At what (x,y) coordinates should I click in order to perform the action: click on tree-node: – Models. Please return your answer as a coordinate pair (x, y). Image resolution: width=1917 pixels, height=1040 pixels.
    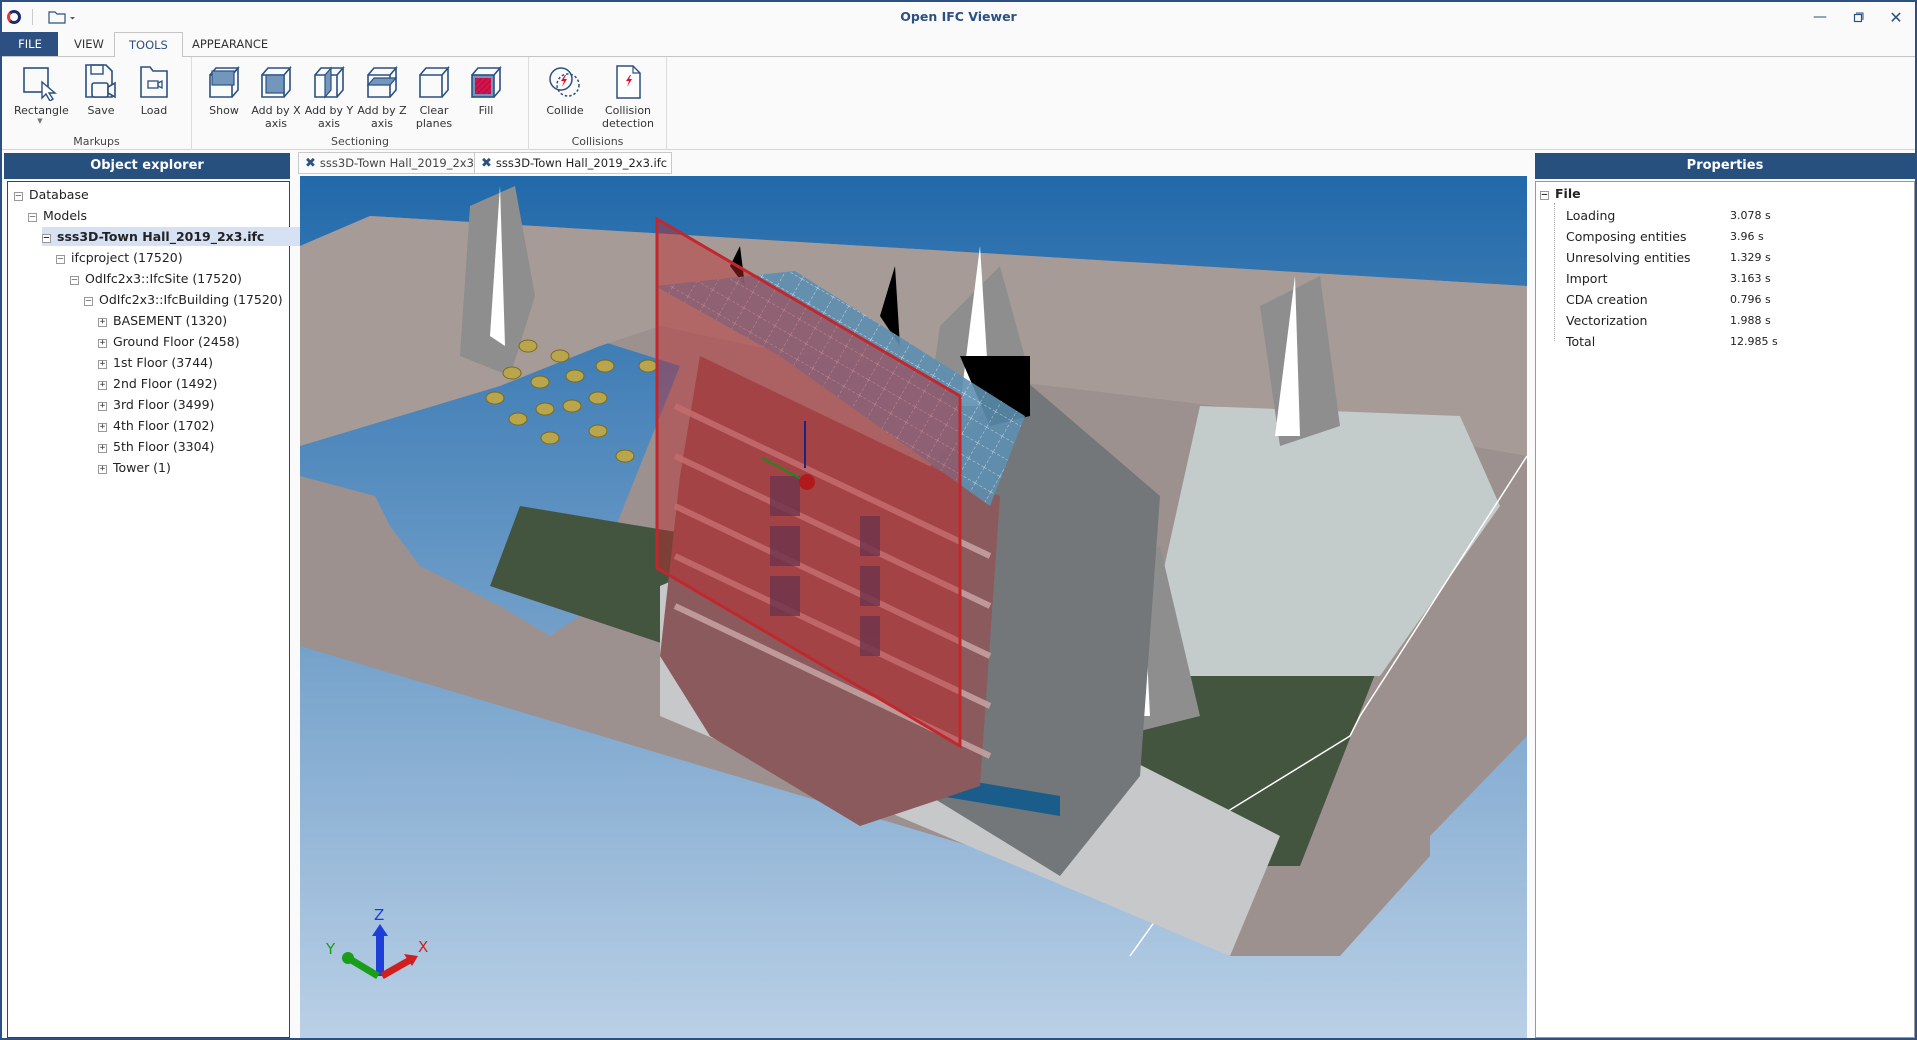
    Looking at the image, I should click on (57, 215).